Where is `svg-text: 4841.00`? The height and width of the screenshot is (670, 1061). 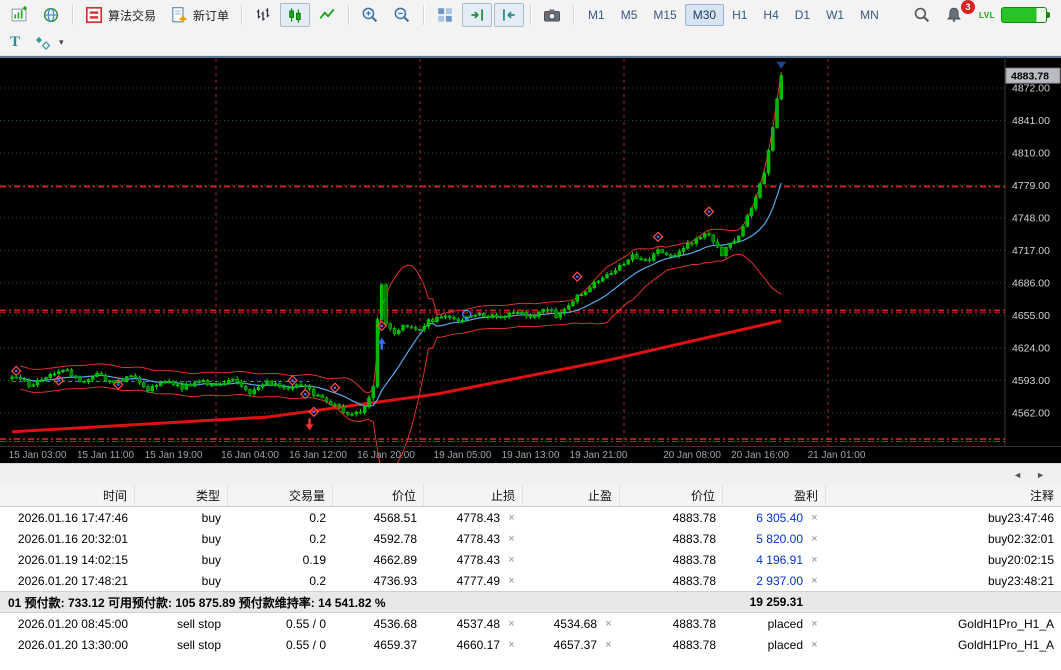 svg-text: 4841.00 is located at coordinates (1031, 121).